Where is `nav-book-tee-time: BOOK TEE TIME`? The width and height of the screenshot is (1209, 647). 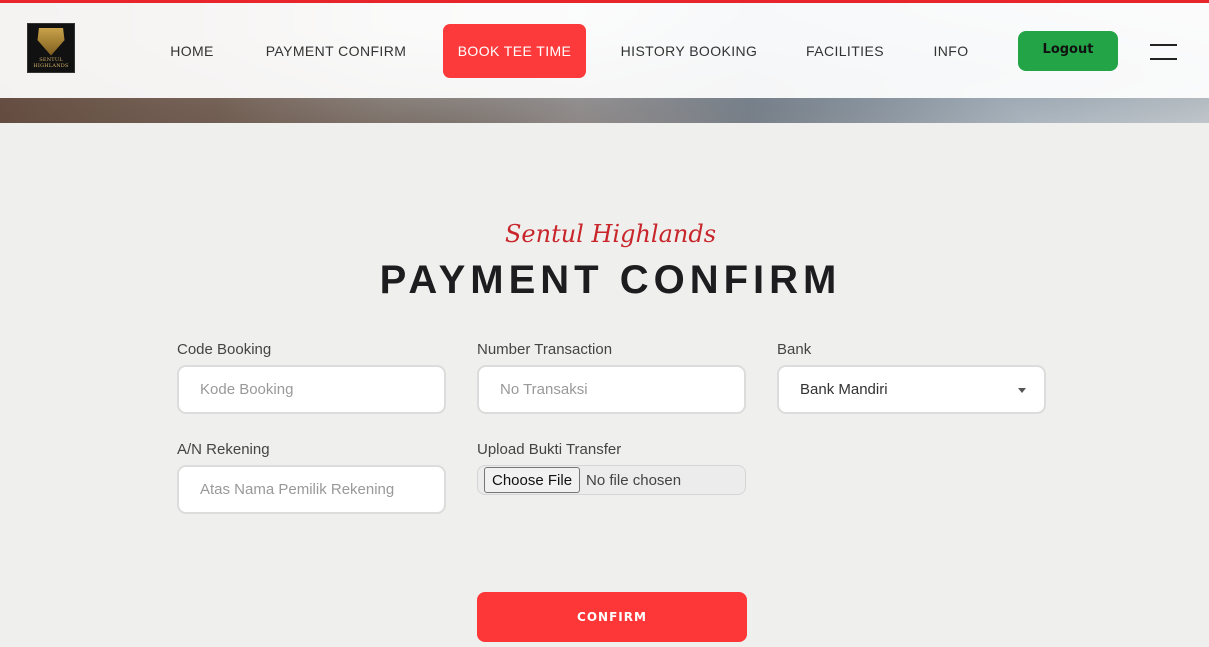
nav-book-tee-time: BOOK TEE TIME is located at coordinates (514, 51).